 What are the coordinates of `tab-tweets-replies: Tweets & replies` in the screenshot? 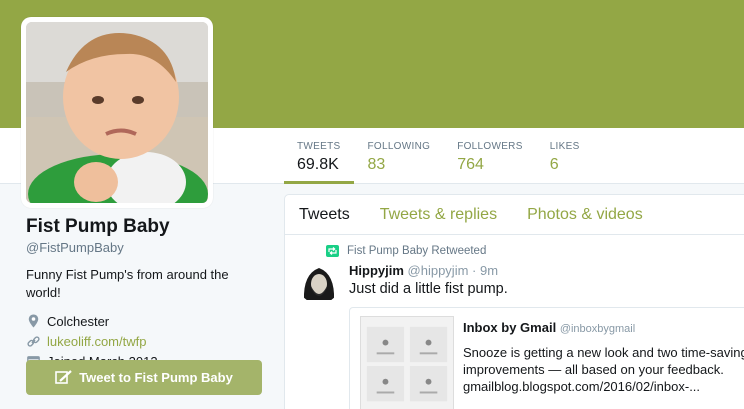 It's located at (438, 214).